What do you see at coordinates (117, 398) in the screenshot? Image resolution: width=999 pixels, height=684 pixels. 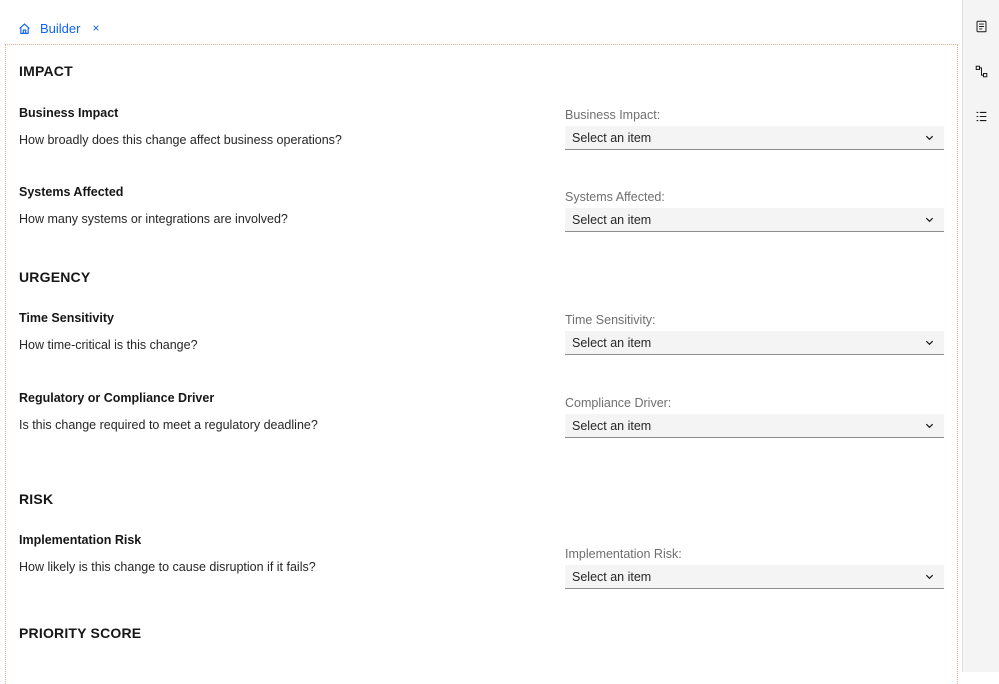 I see `question-title-compliance-driver: Regulatory or Compliance Driver` at bounding box center [117, 398].